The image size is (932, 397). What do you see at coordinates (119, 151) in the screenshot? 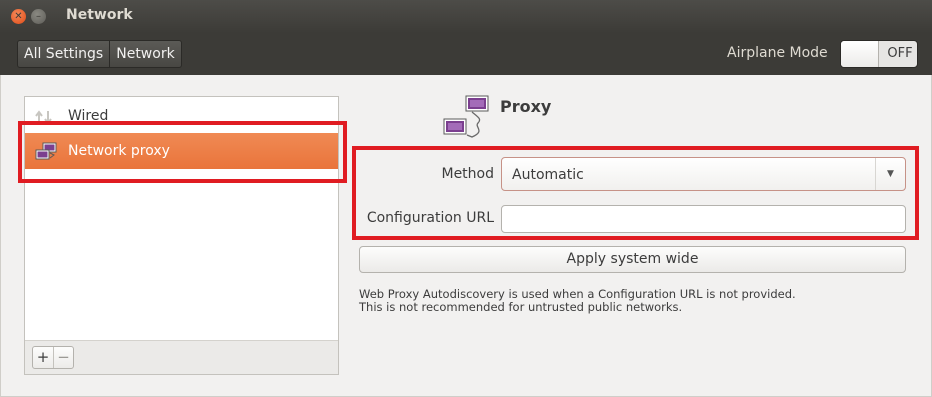
I see `device-label-network-proxy: Network proxy` at bounding box center [119, 151].